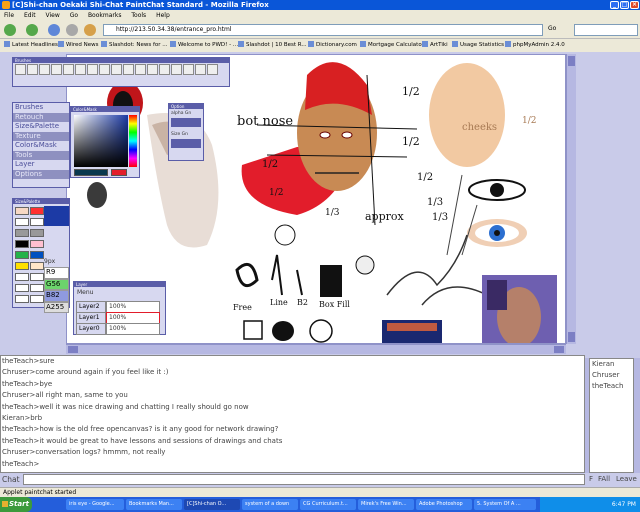 The width and height of the screenshot is (640, 512). I want to click on back-icon, so click(10, 30).